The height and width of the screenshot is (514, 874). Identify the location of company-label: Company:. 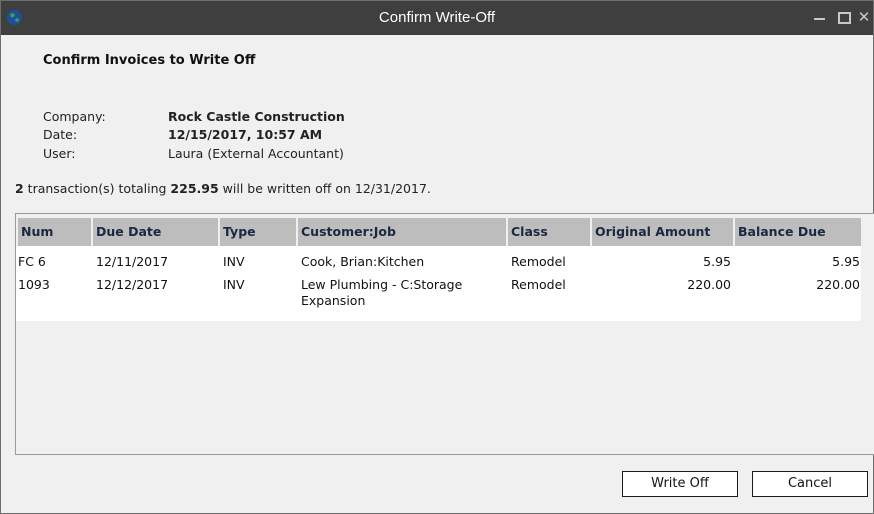
(74, 116).